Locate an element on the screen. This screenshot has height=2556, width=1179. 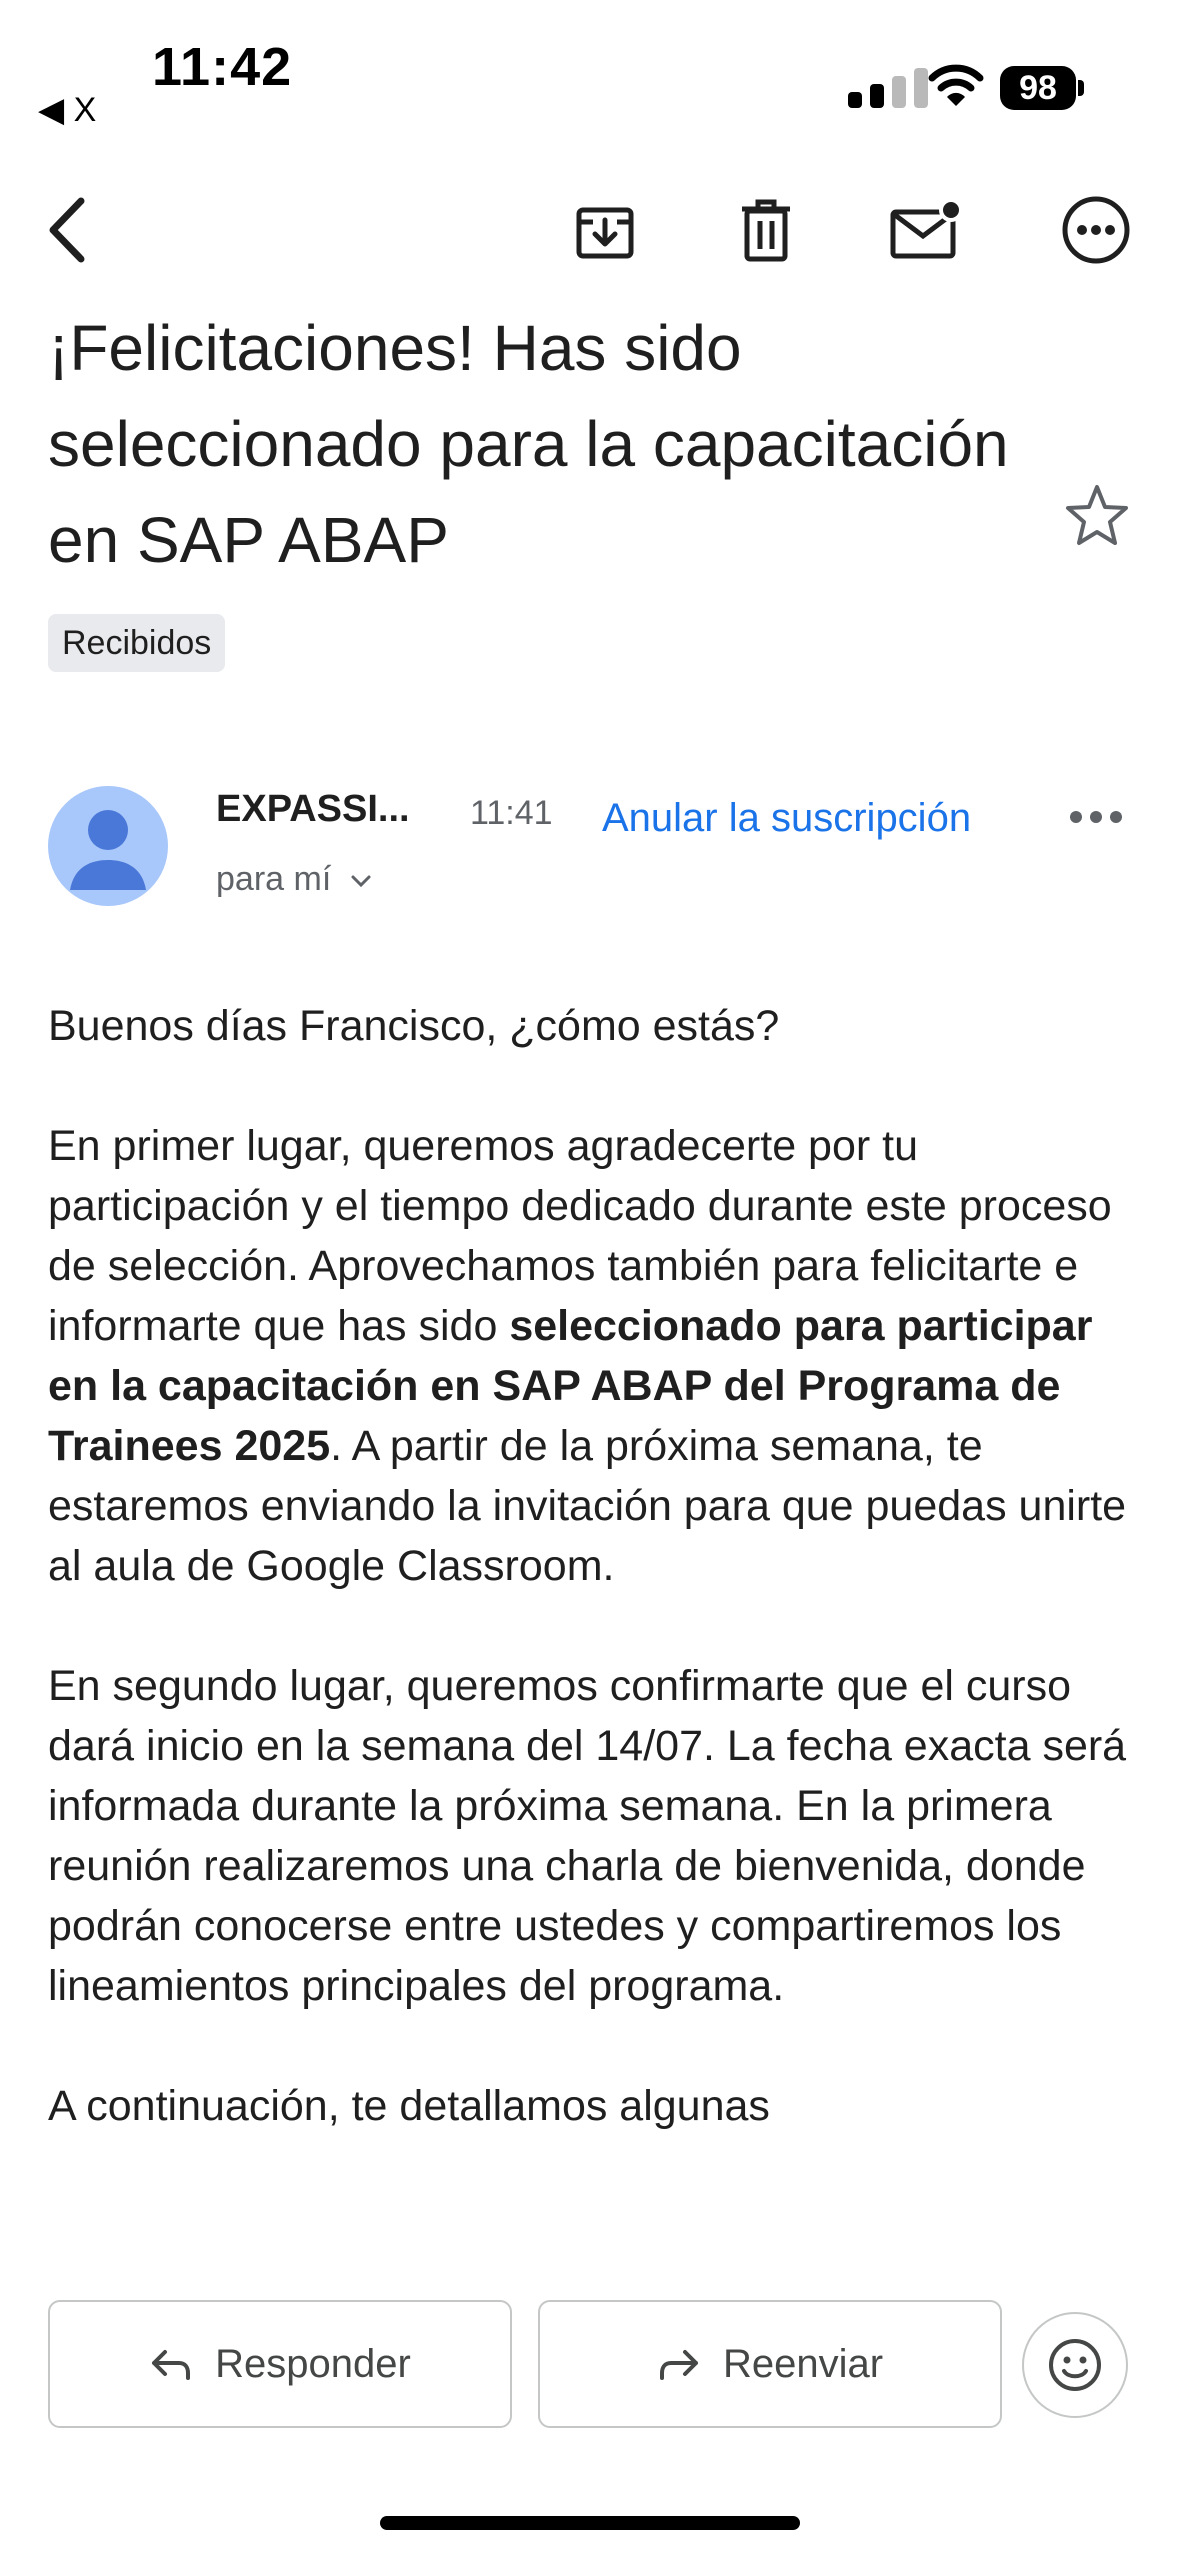
star-icon is located at coordinates (1097, 515).